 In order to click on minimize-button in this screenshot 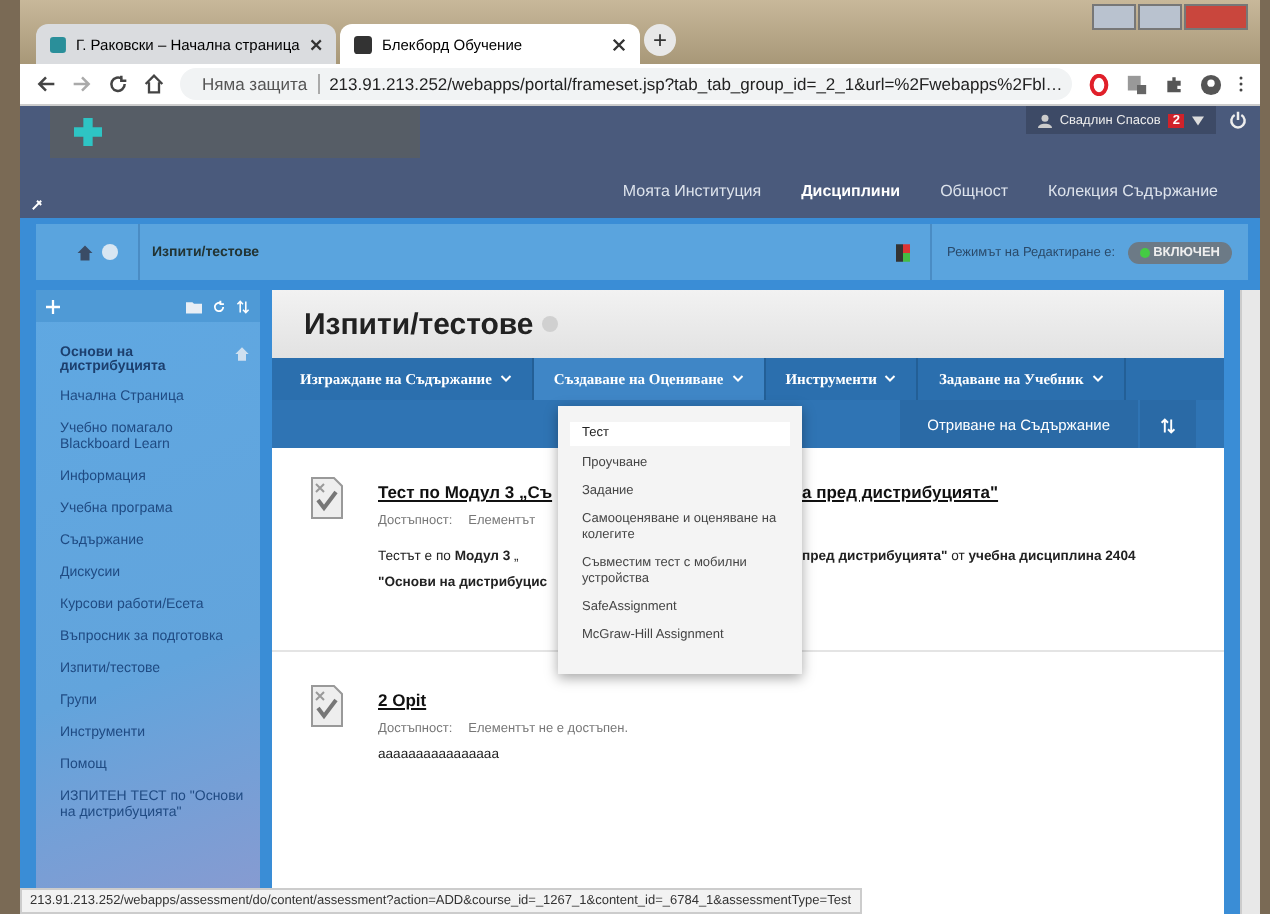, I will do `click(1114, 17)`.